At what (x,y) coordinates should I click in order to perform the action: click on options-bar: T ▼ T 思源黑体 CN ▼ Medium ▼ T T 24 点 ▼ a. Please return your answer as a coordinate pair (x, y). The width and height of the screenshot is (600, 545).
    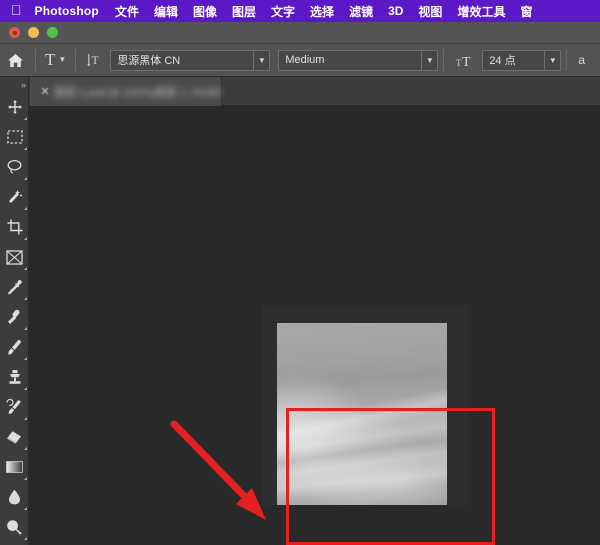
    Looking at the image, I should click on (300, 60).